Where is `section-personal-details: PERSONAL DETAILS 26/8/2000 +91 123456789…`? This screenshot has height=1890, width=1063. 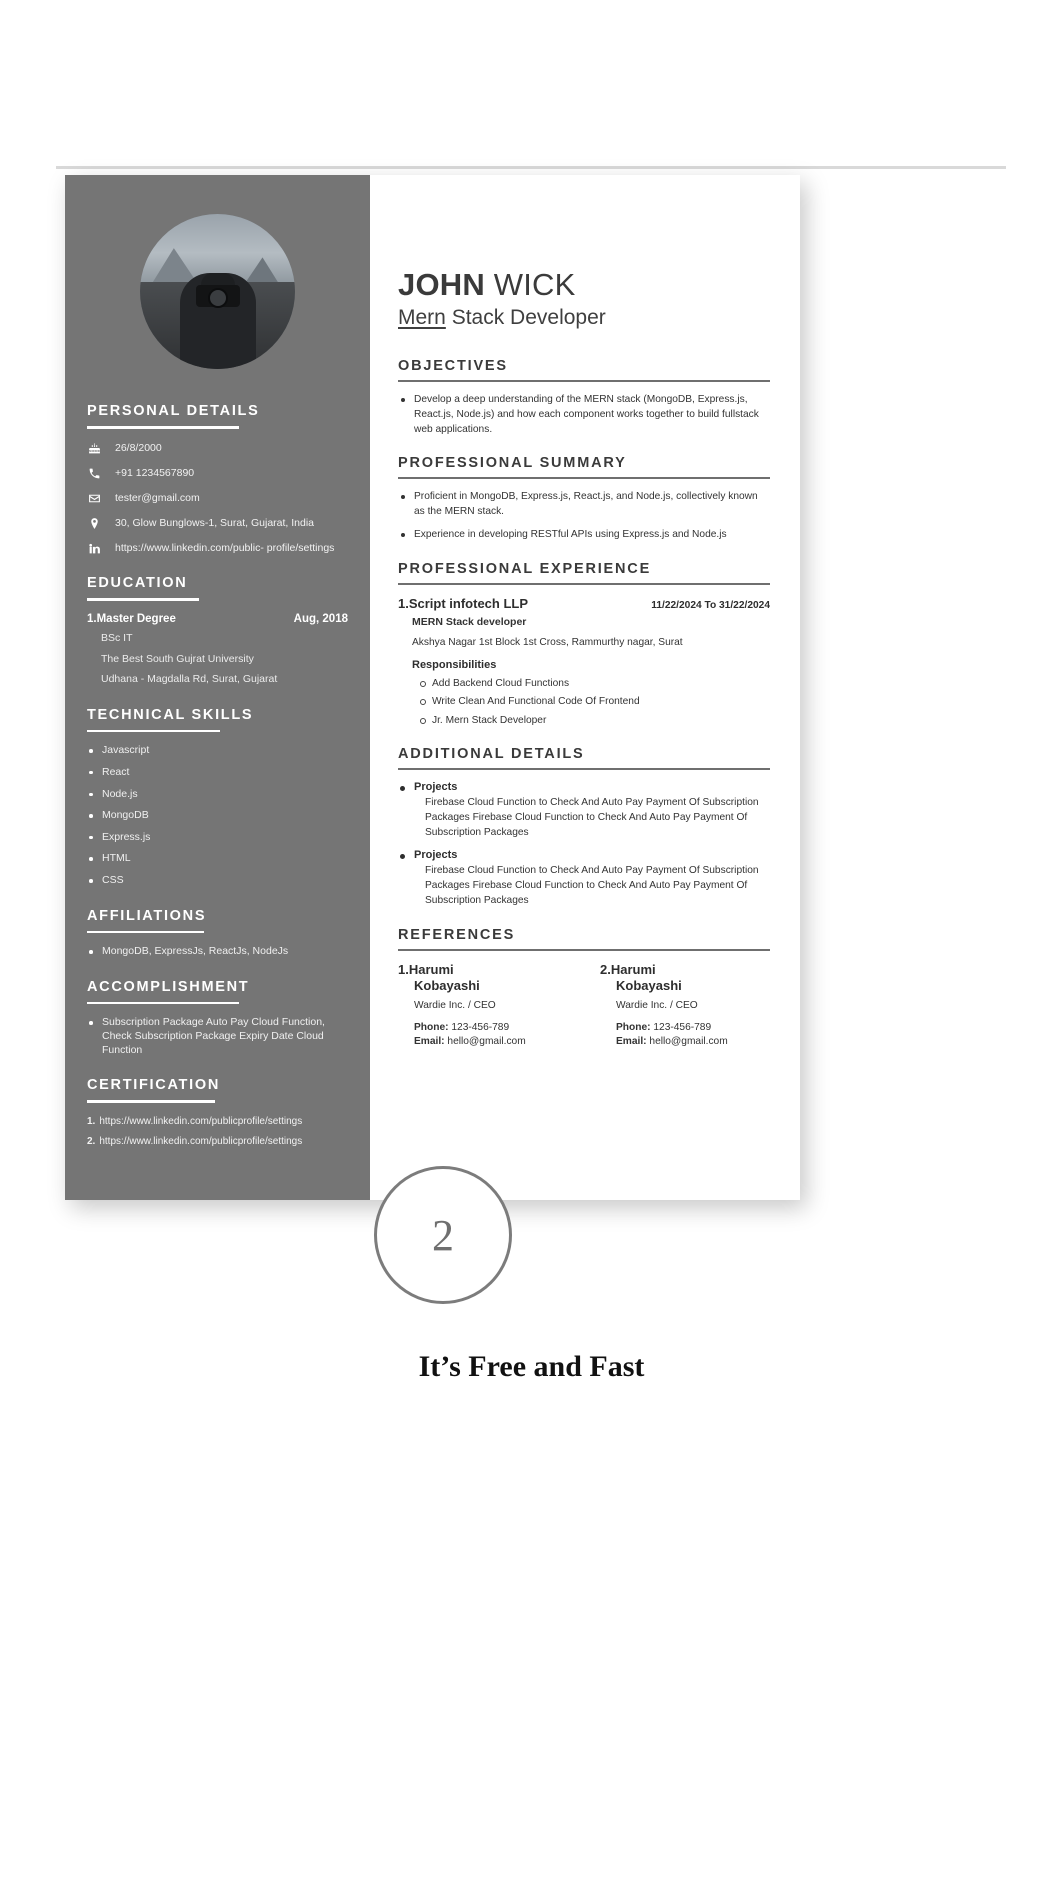
section-personal-details: PERSONAL DETAILS 26/8/2000 +91 123456789… is located at coordinates (217, 479).